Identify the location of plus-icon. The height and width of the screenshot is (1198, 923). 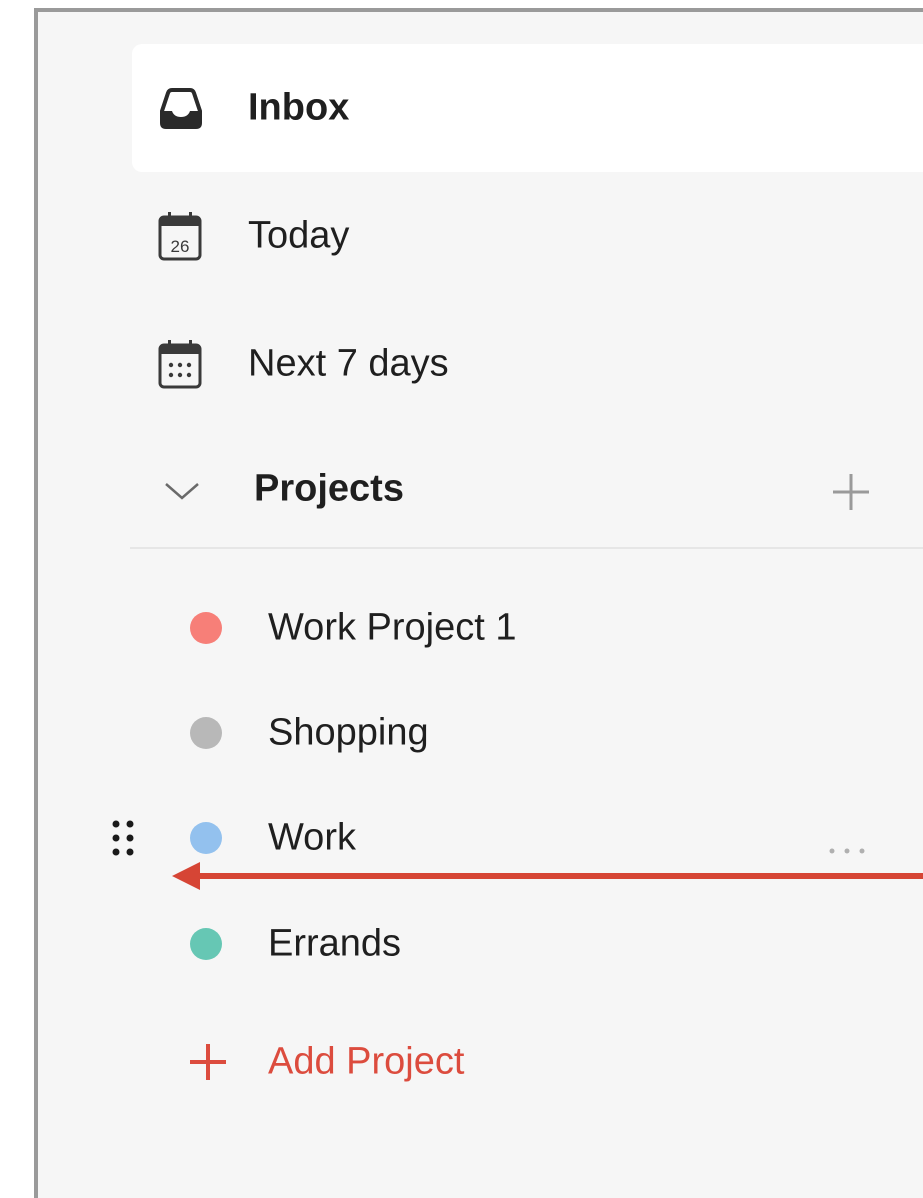
(208, 1062).